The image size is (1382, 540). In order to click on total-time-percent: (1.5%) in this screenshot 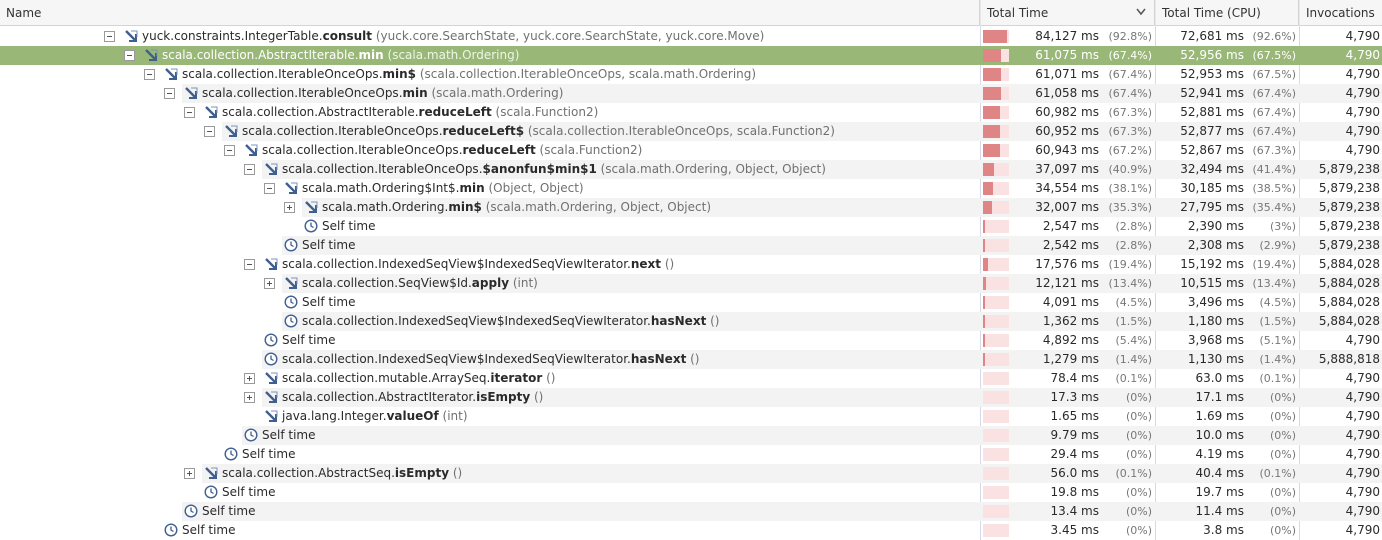, I will do `click(1133, 321)`.